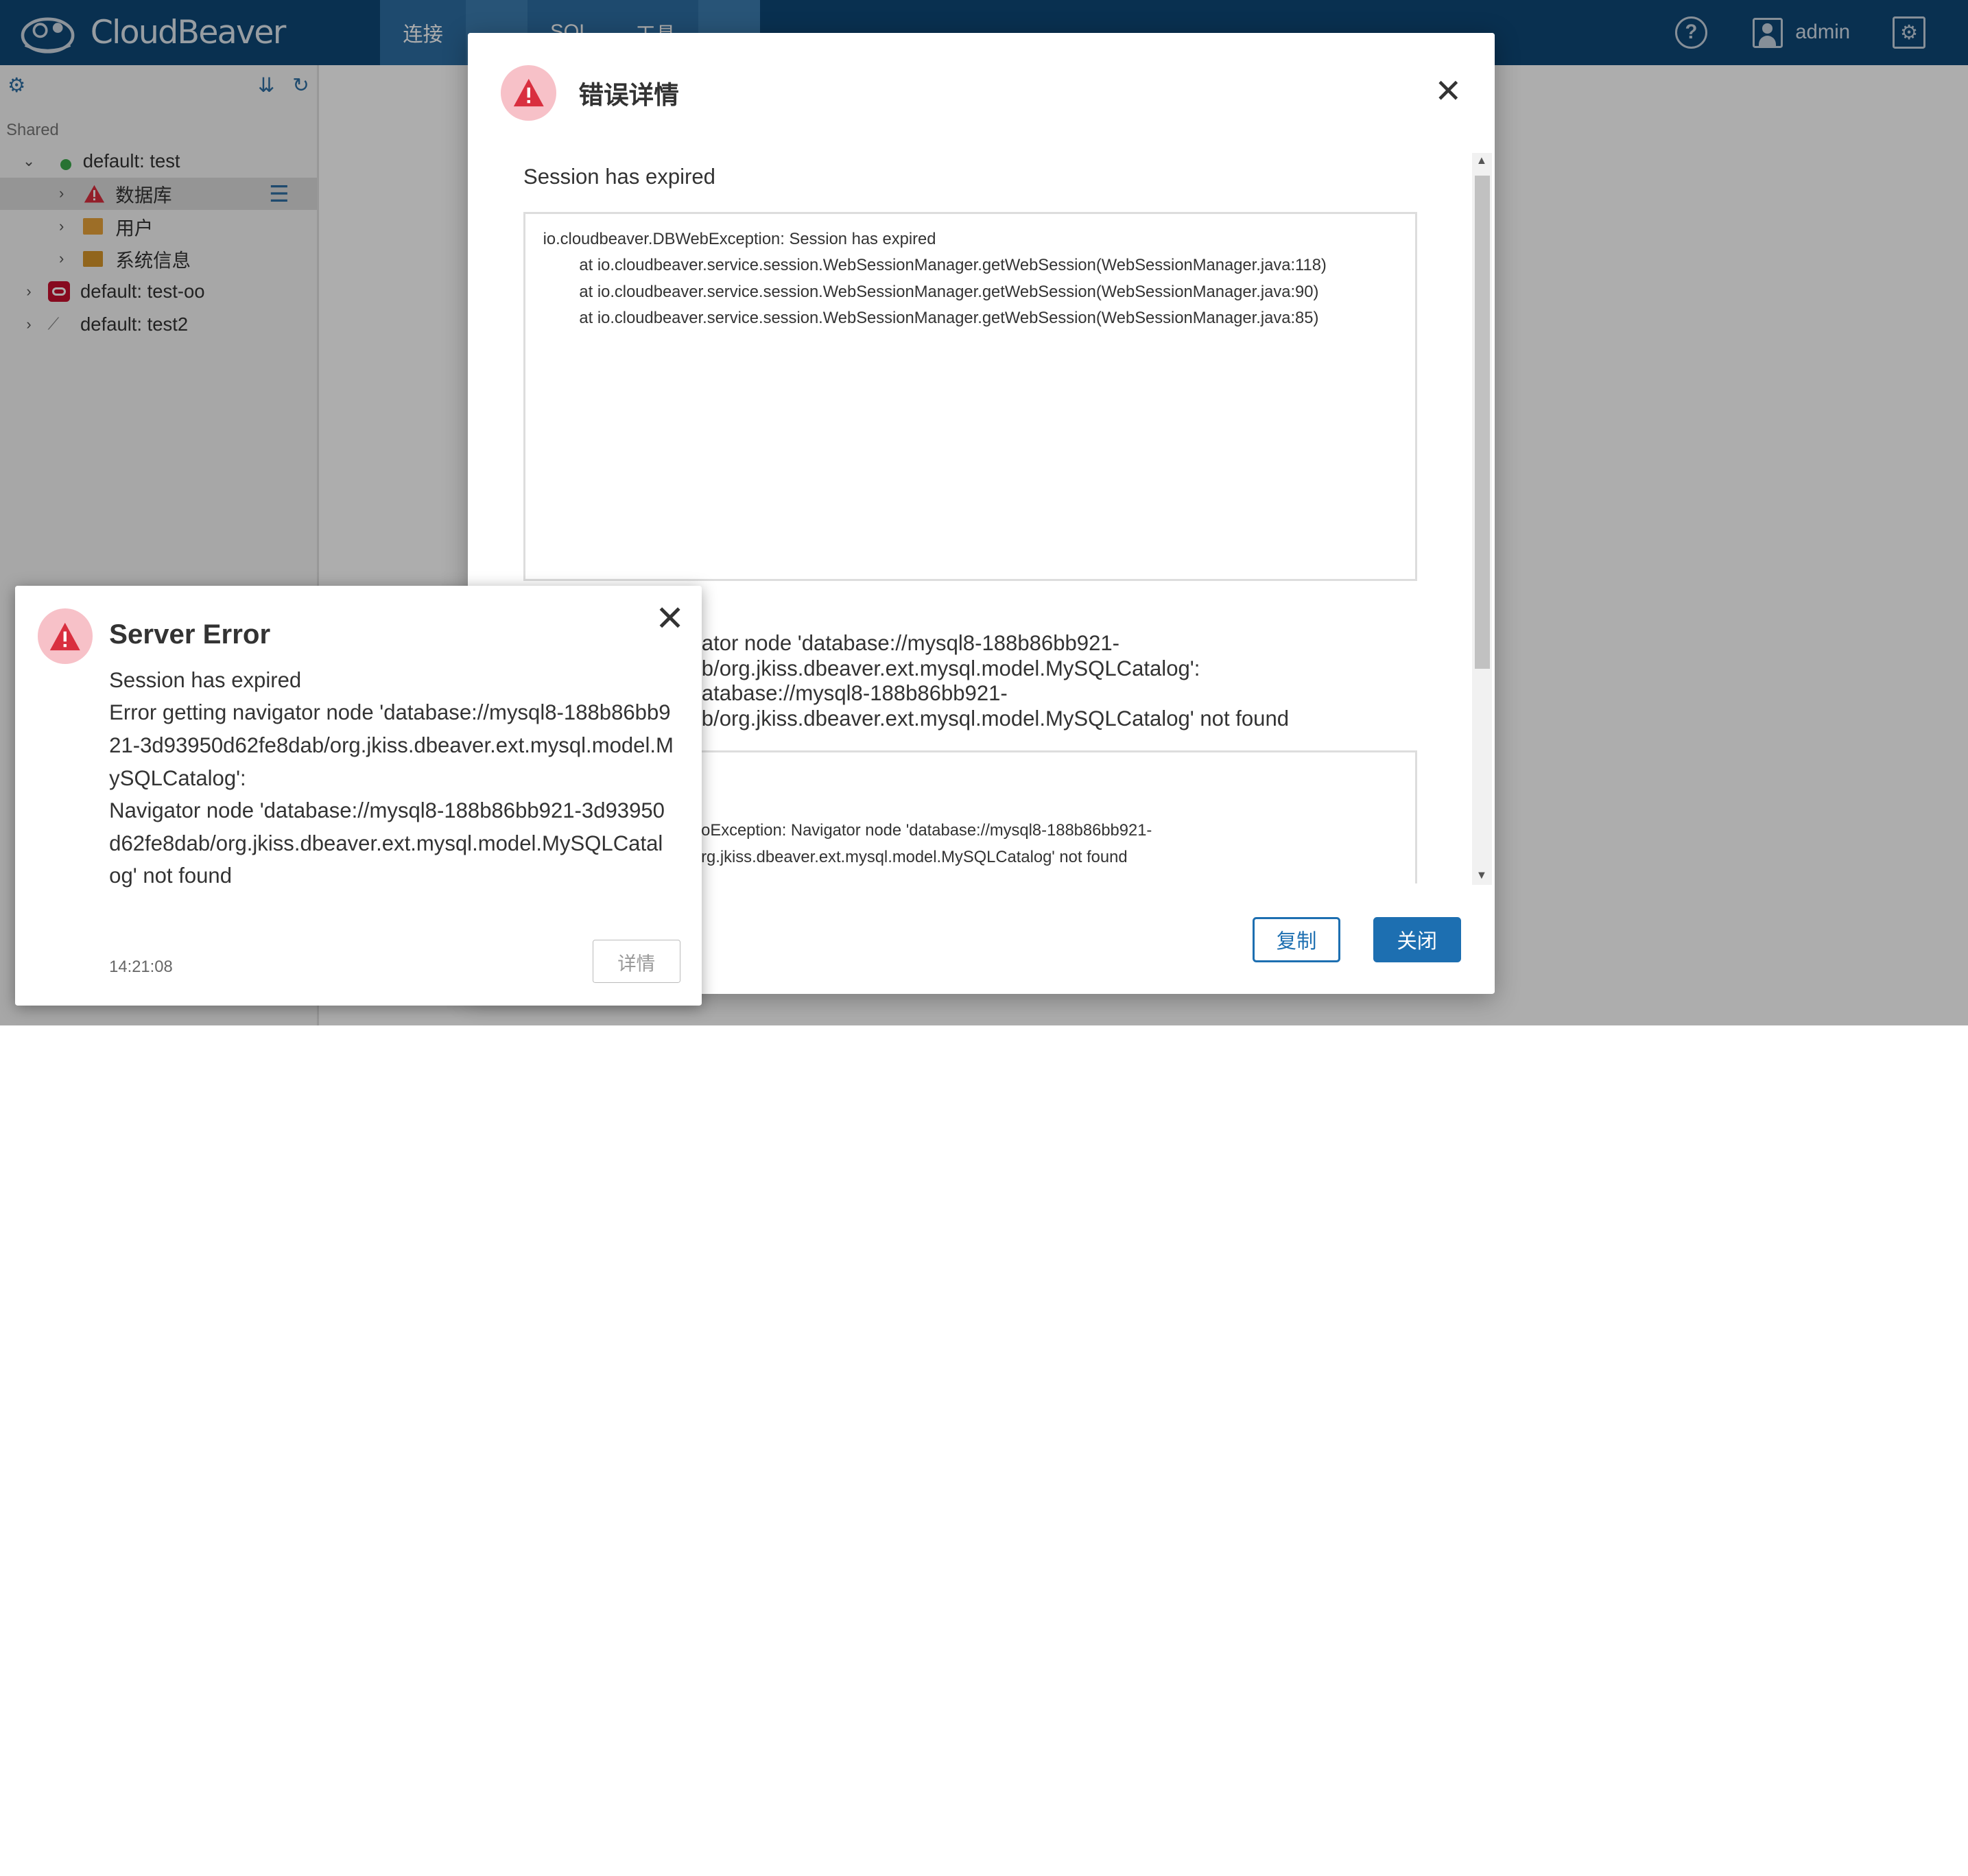 Image resolution: width=1968 pixels, height=1876 pixels. I want to click on copy-button: 复制, so click(1297, 940).